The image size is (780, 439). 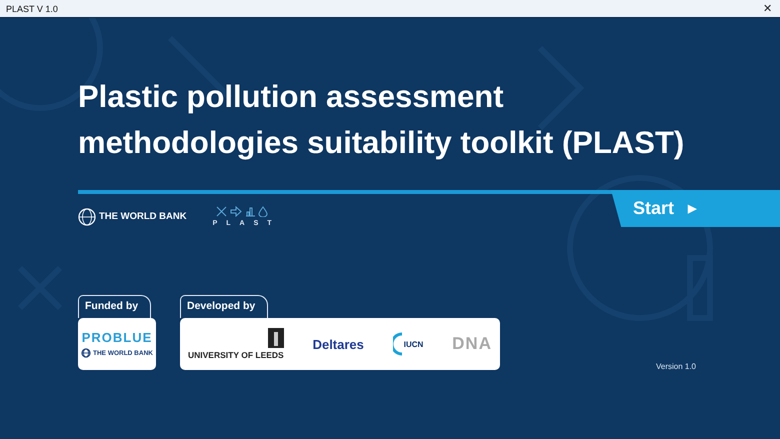 I want to click on window-title: PLAST V 1.0, so click(x=32, y=9).